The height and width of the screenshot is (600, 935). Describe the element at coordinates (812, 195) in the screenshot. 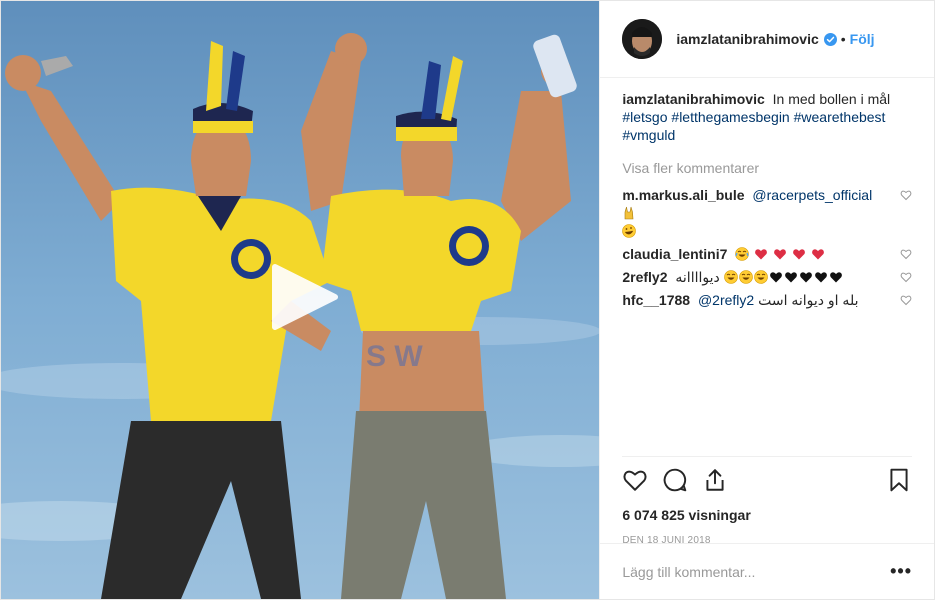

I see `comment-mention: @racerpets_official` at that location.